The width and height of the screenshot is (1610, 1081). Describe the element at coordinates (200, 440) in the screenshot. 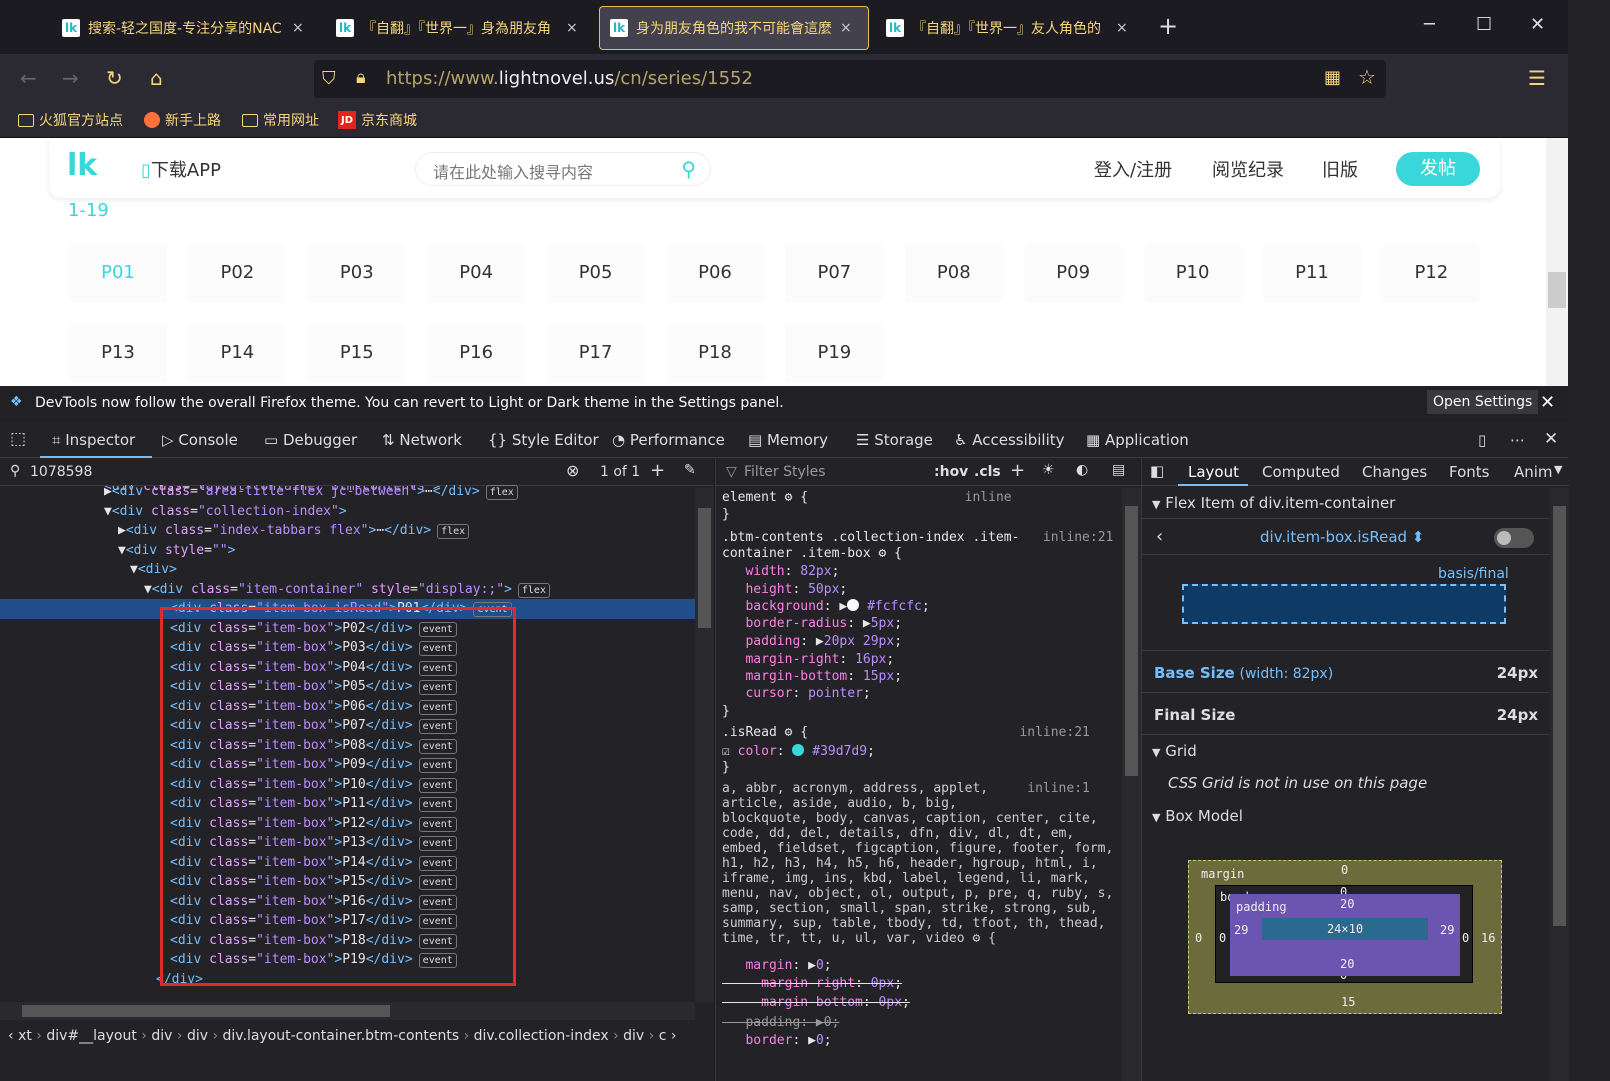

I see `tab-console: ▷ Console` at that location.